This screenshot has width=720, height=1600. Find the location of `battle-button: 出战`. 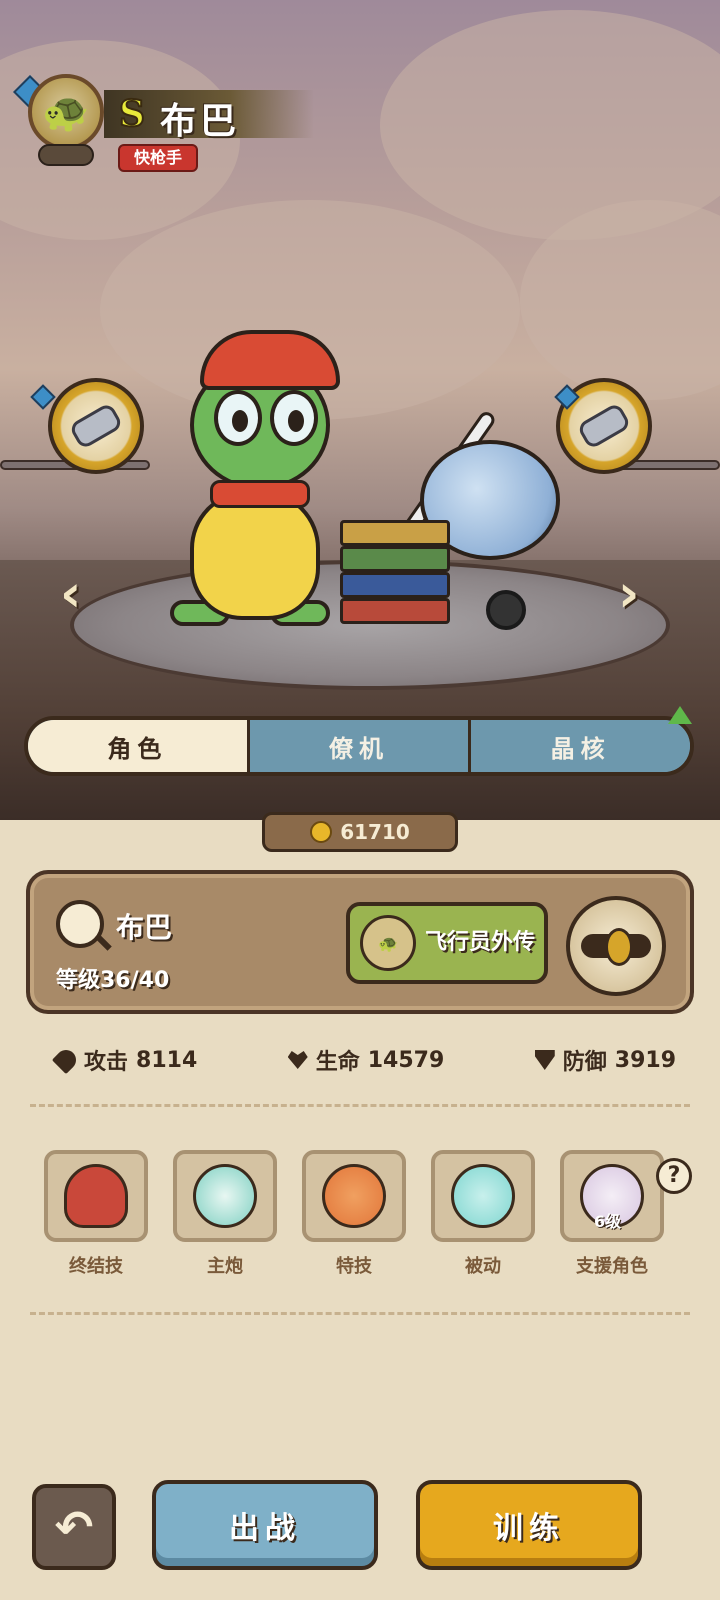

battle-button: 出战 is located at coordinates (265, 1525).